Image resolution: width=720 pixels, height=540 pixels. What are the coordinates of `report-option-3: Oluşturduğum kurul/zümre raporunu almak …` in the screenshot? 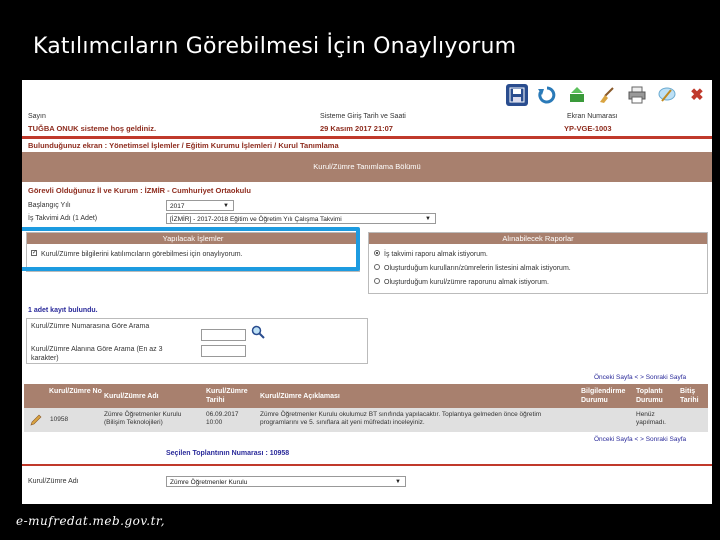 It's located at (461, 282).